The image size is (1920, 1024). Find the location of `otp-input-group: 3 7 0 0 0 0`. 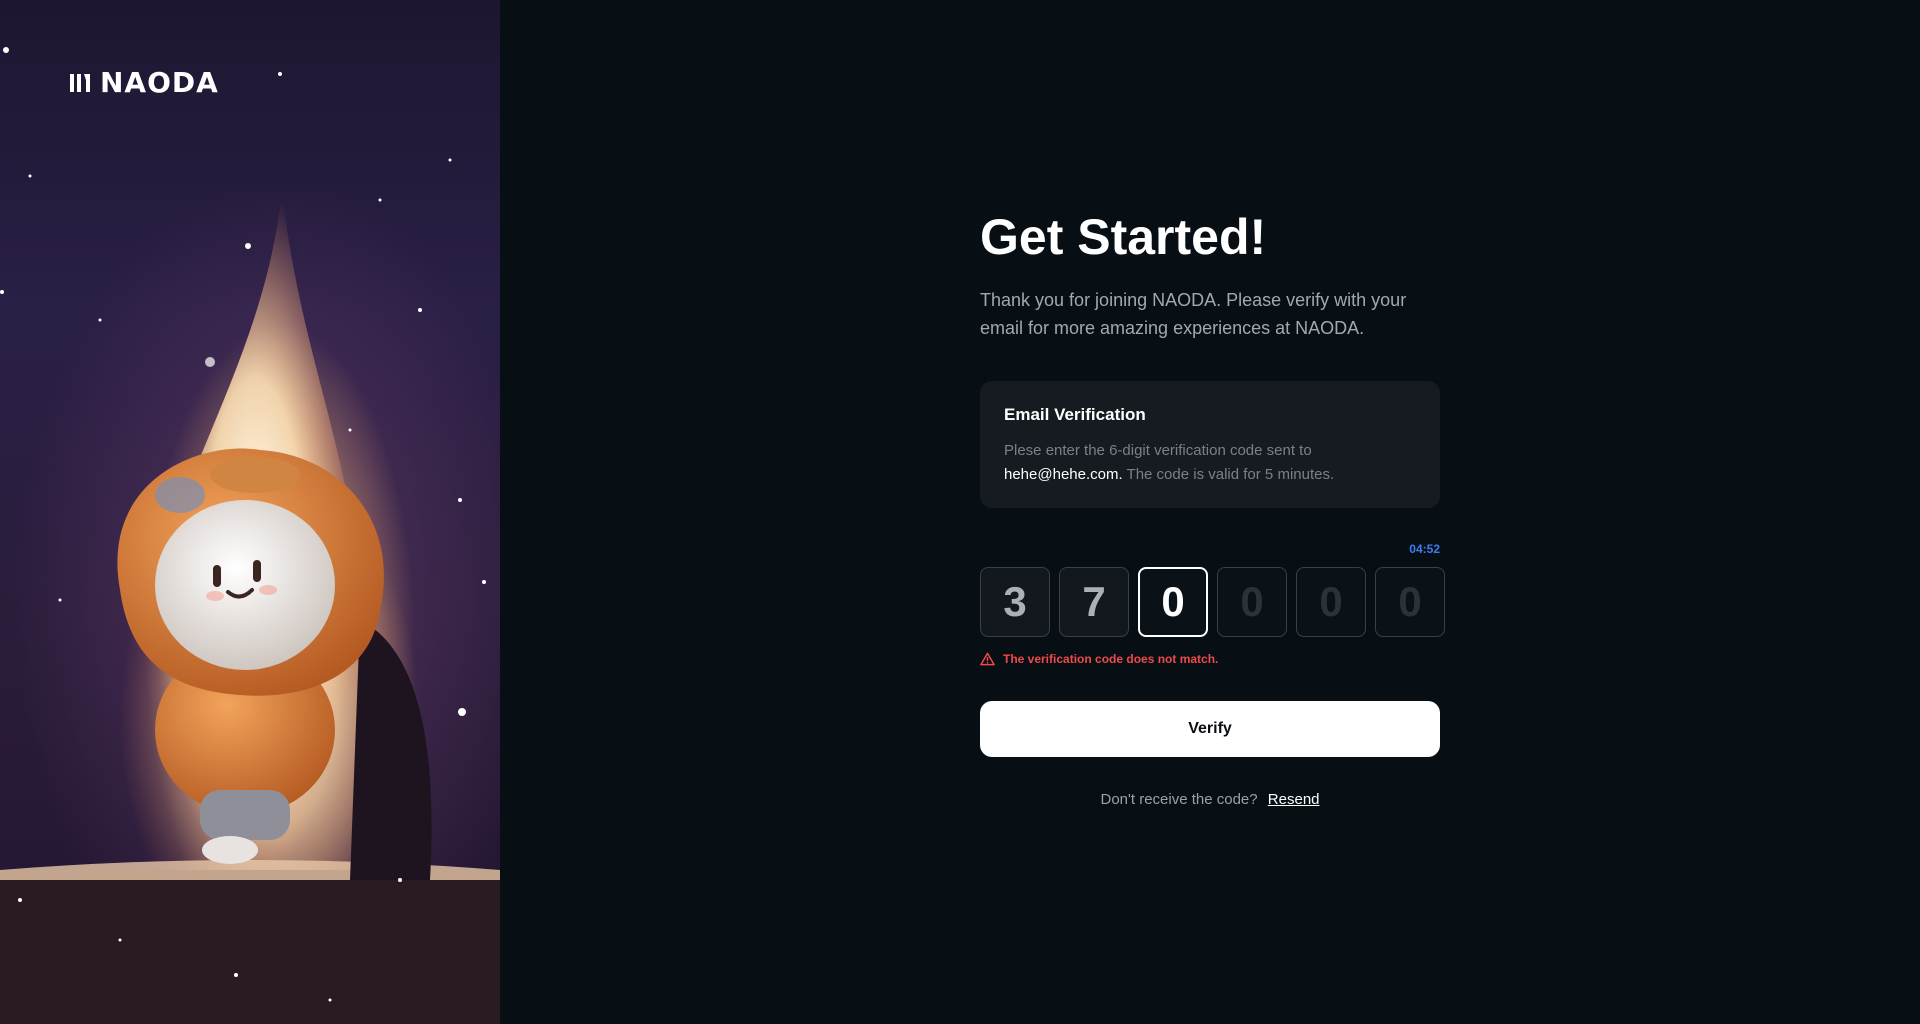

otp-input-group: 3 7 0 0 0 0 is located at coordinates (1212, 602).